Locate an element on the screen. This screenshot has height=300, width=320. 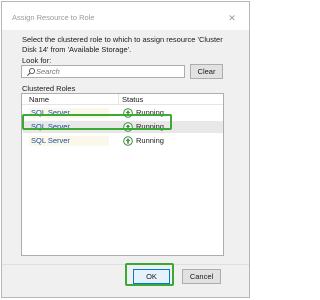
table-row: SQL Server Running is located at coordinates (123, 141).